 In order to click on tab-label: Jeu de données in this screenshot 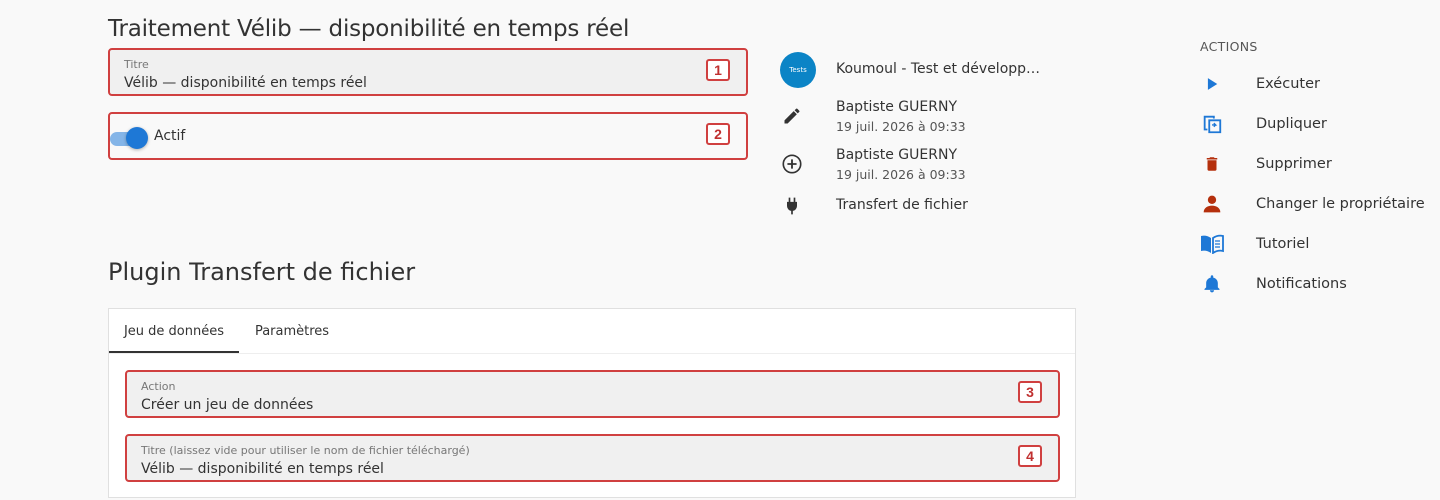, I will do `click(174, 331)`.